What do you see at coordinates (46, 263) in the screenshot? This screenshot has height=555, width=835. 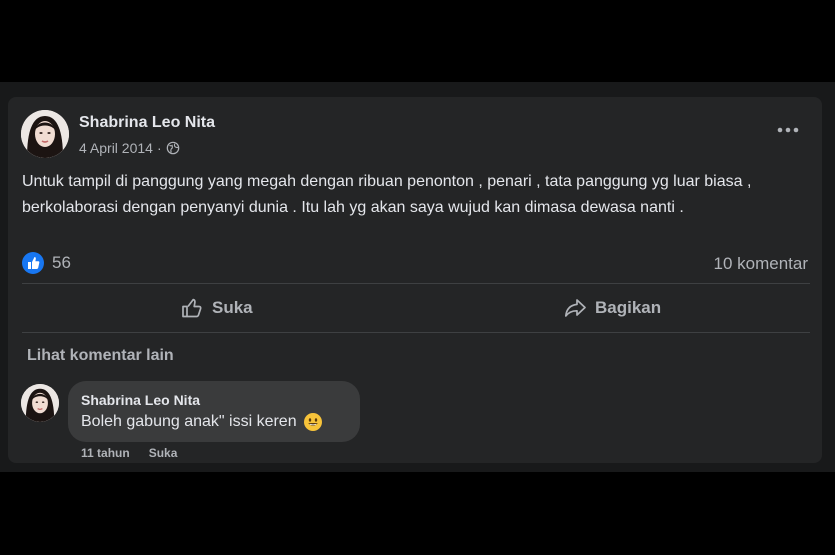 I see `reactions-summary: 56` at bounding box center [46, 263].